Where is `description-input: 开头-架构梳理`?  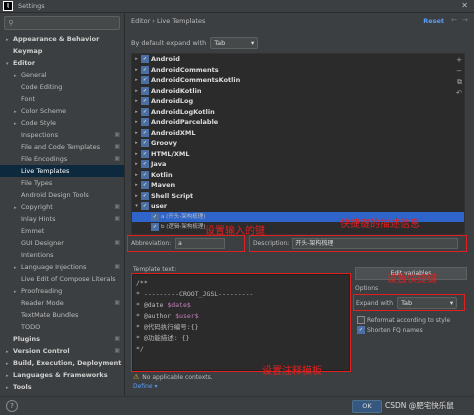
description-input: 开头-架构梳理 is located at coordinates (375, 243).